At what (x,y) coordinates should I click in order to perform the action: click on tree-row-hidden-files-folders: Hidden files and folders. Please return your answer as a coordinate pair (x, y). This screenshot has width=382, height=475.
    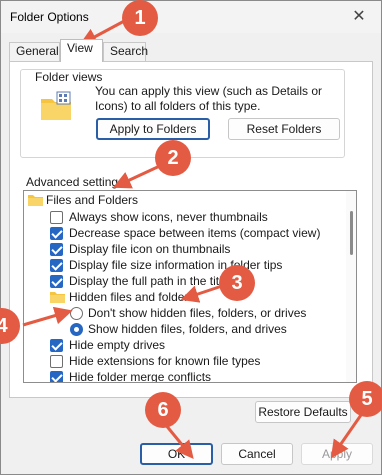
    Looking at the image, I should click on (184, 297).